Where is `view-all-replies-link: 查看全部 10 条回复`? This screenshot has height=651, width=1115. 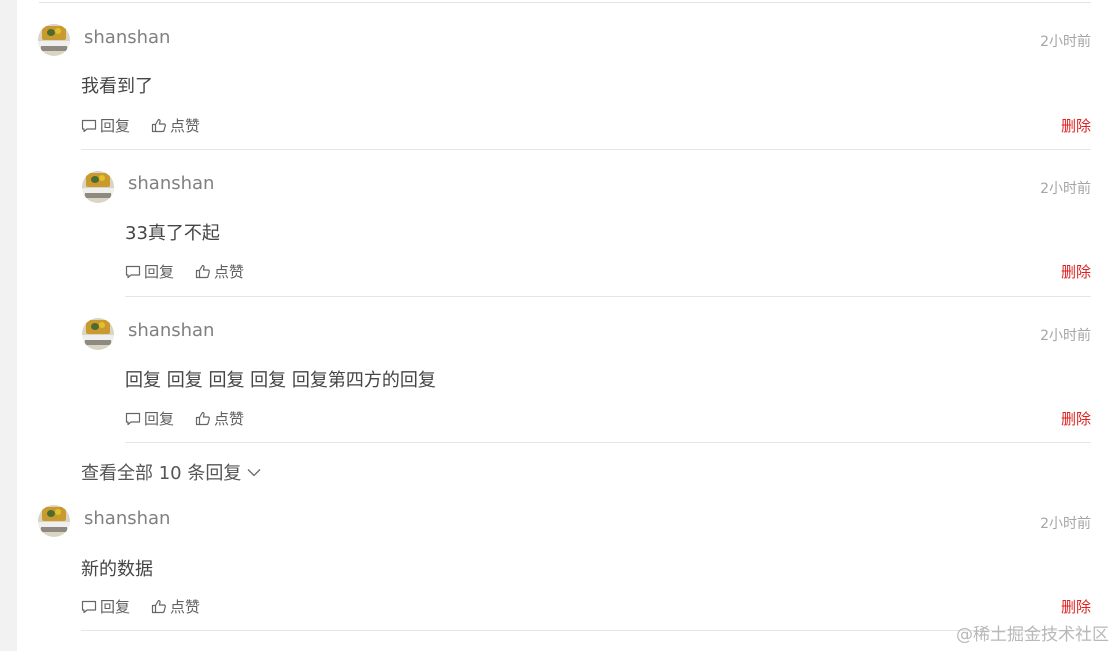 view-all-replies-link: 查看全部 10 条回复 is located at coordinates (171, 472).